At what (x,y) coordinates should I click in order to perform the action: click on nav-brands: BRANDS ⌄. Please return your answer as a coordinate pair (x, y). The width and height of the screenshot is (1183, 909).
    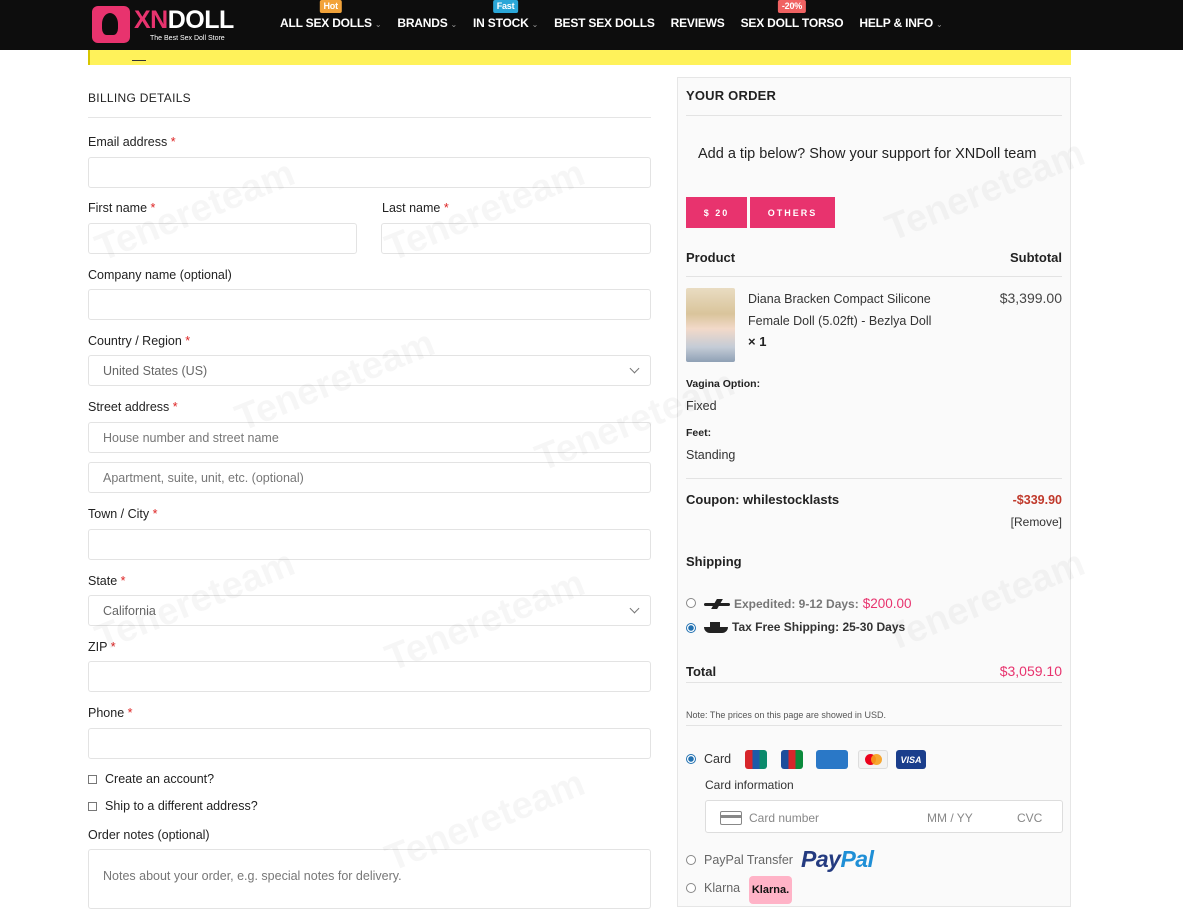
    Looking at the image, I should click on (427, 23).